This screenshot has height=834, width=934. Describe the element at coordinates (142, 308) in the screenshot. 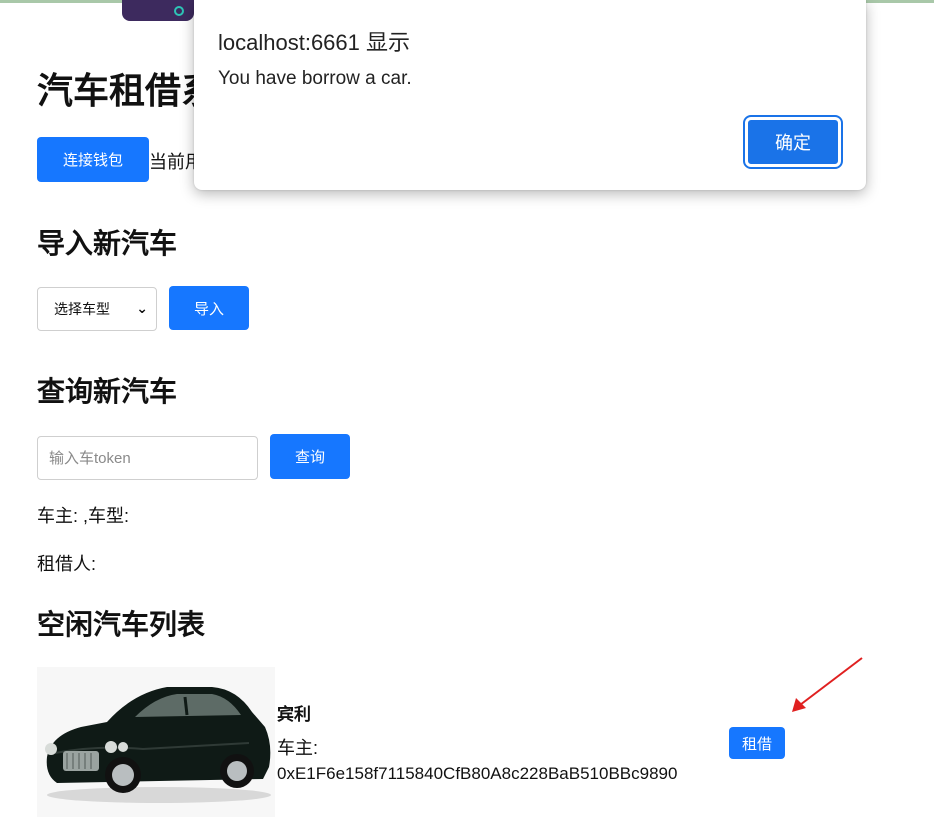

I see `chevron-down-icon: ⌄` at that location.